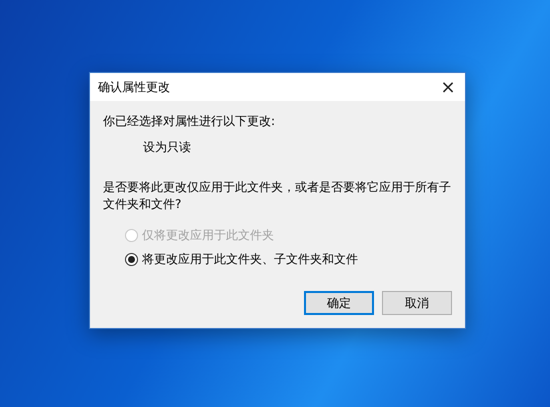 This screenshot has width=550, height=407. What do you see at coordinates (339, 303) in the screenshot?
I see `dialog-button: 确定` at bounding box center [339, 303].